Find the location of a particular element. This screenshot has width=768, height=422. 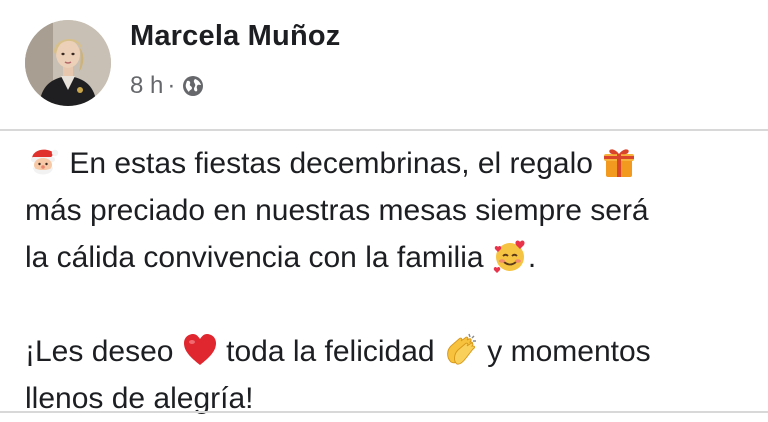

post-meta: 8 h · is located at coordinates (167, 86).